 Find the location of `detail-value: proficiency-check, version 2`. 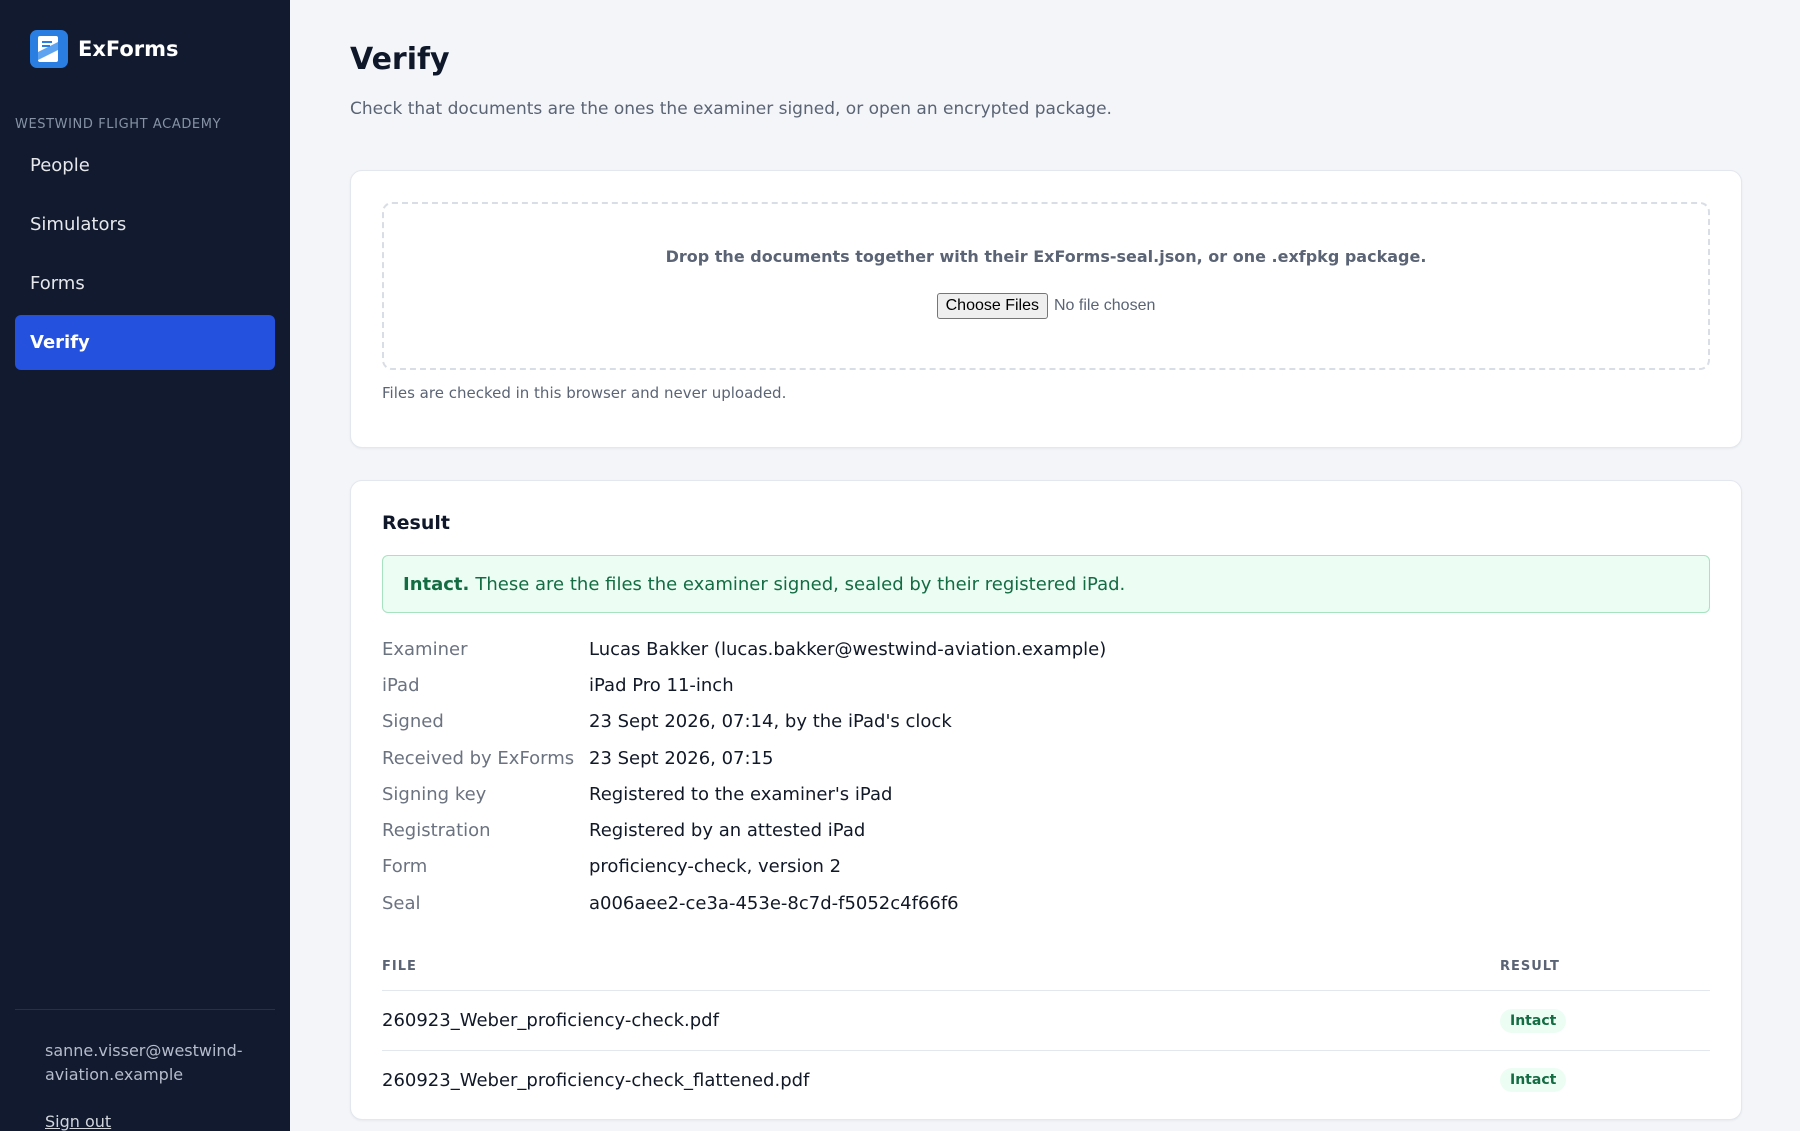

detail-value: proficiency-check, version 2 is located at coordinates (715, 867).